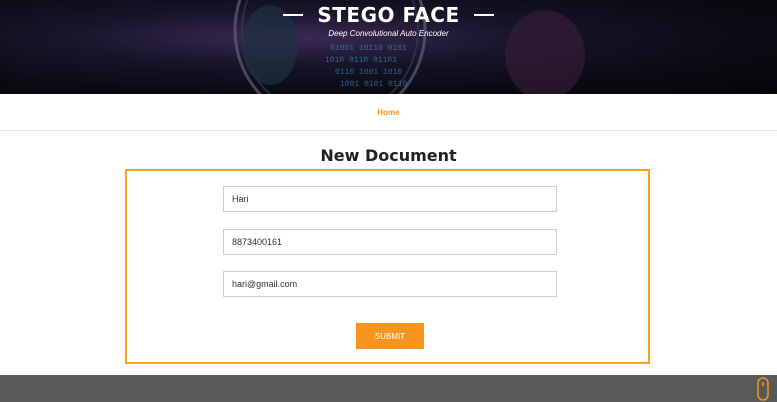 The width and height of the screenshot is (777, 402). What do you see at coordinates (388, 33) in the screenshot?
I see `site-subtitle: Deep Convolutional Auto Encoder` at bounding box center [388, 33].